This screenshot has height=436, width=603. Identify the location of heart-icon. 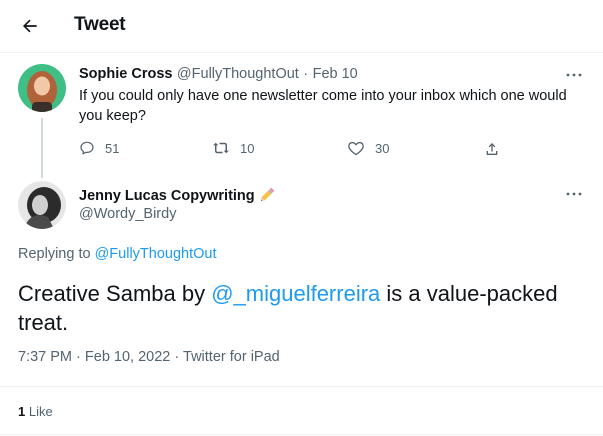
(356, 148).